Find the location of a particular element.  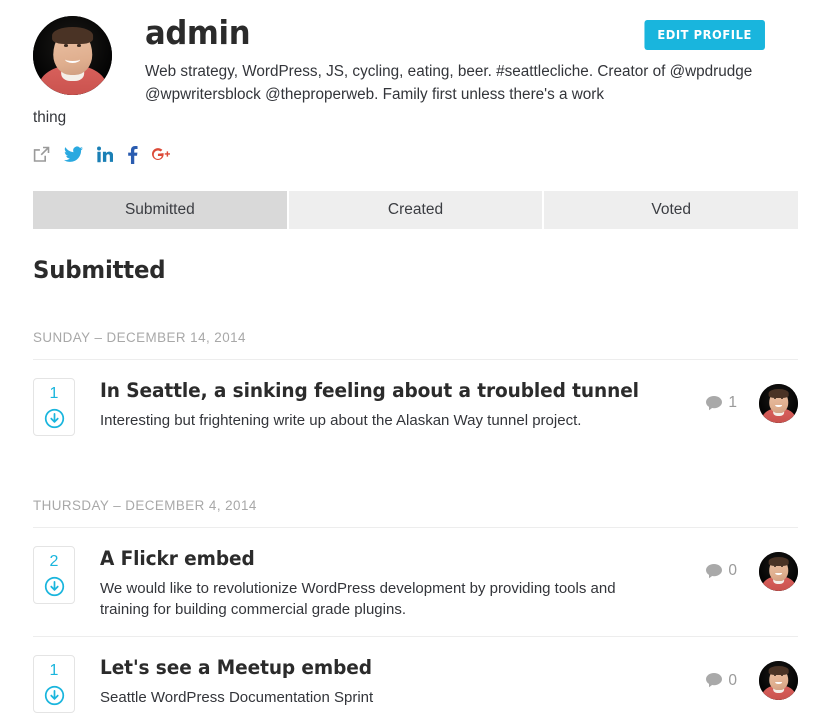

bio-line-3: thing is located at coordinates (50, 117).